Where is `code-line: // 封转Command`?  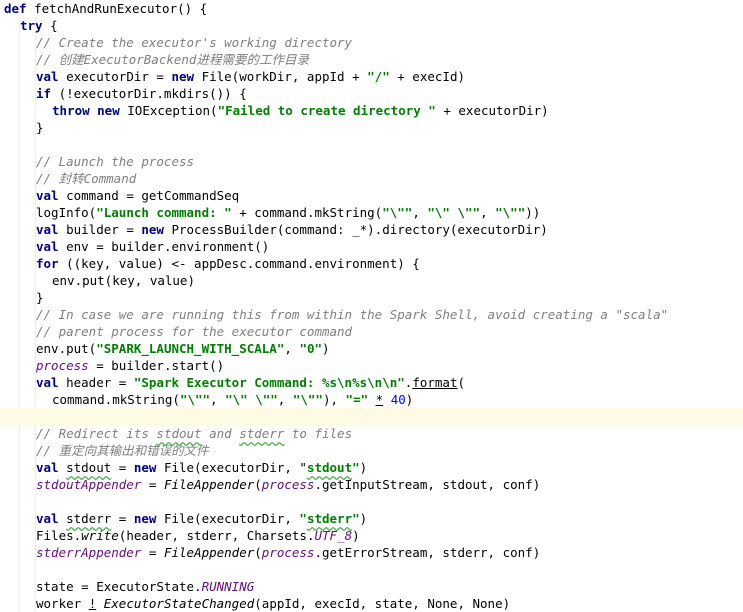 code-line: // 封转Command is located at coordinates (371, 178).